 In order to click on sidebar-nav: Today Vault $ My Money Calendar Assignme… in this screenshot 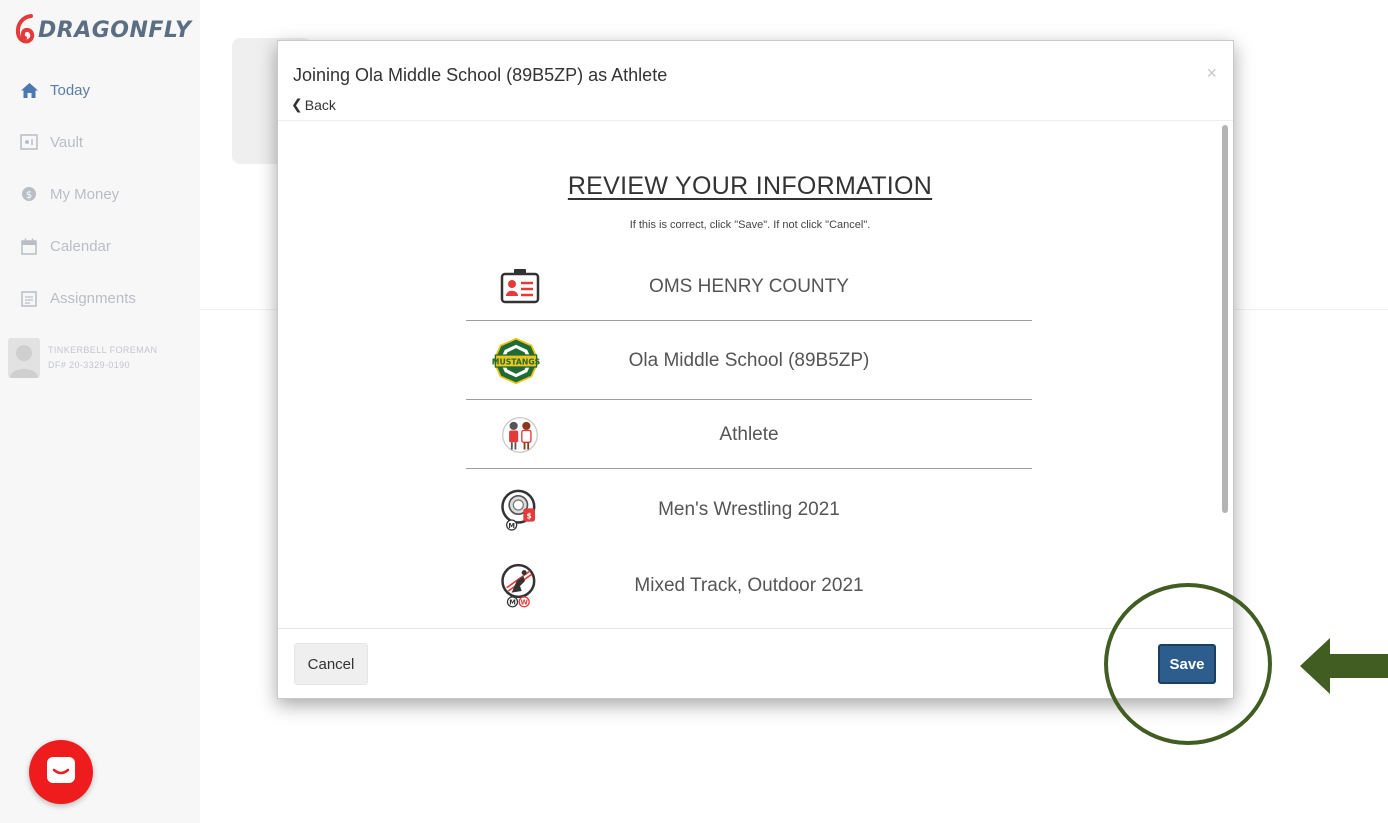, I will do `click(100, 194)`.